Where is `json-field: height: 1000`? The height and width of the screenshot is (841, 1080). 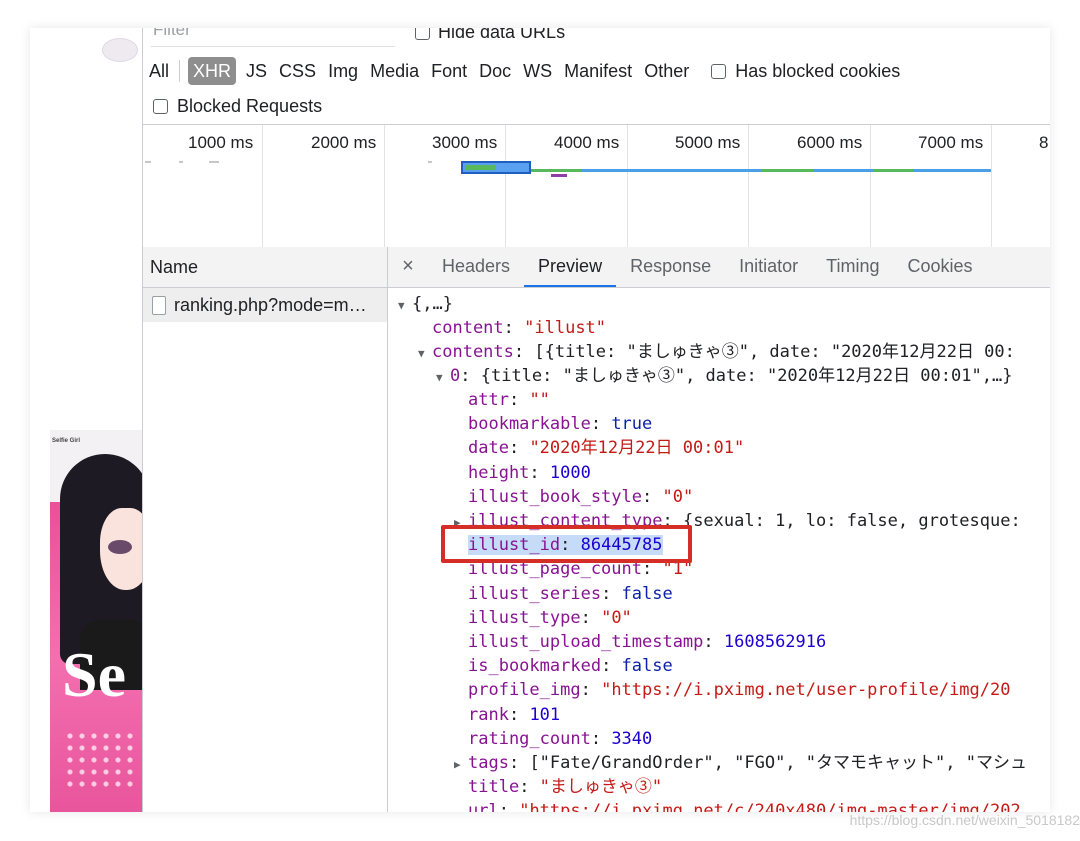
json-field: height: 1000 is located at coordinates (529, 472).